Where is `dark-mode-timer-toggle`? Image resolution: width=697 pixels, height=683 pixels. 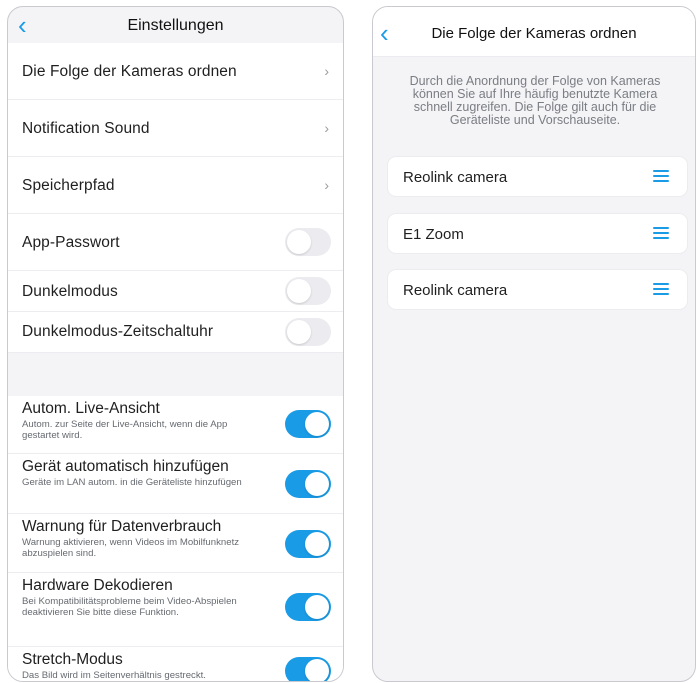
dark-mode-timer-toggle is located at coordinates (308, 332).